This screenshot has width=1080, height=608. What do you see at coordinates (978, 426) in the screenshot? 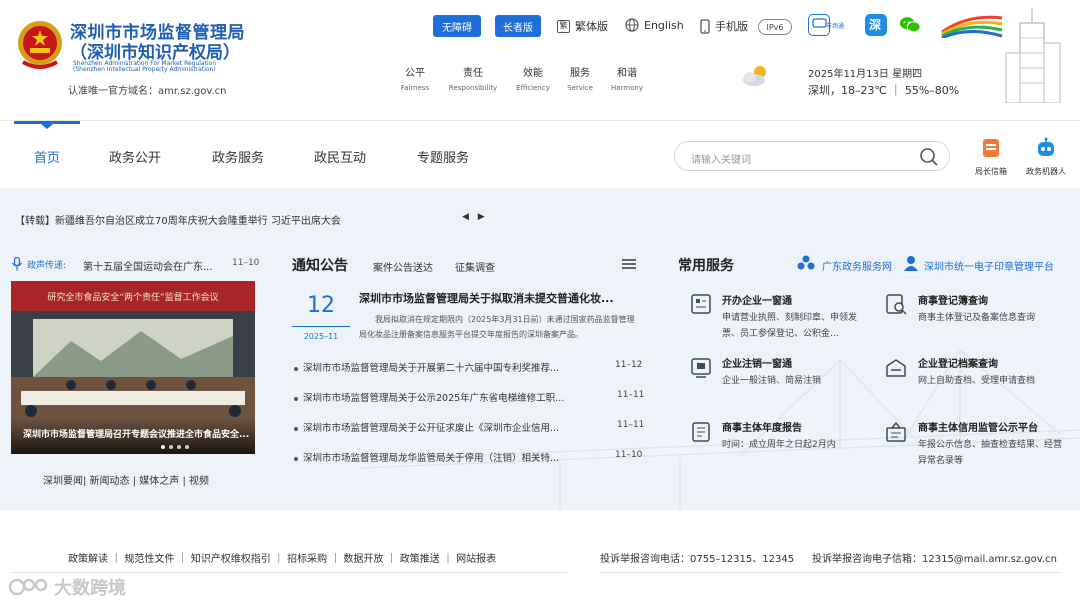
I see `service-title: 商事主体信用监管公示平台` at bounding box center [978, 426].